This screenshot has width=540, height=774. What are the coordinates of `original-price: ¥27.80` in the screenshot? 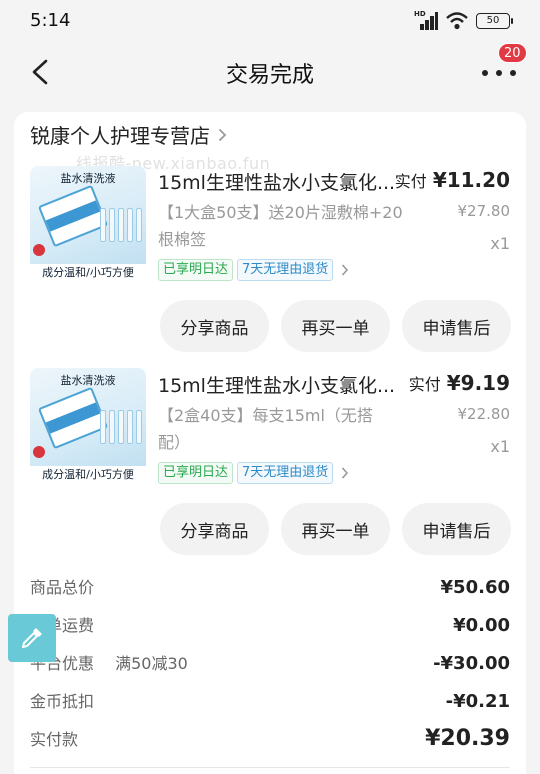 It's located at (484, 211).